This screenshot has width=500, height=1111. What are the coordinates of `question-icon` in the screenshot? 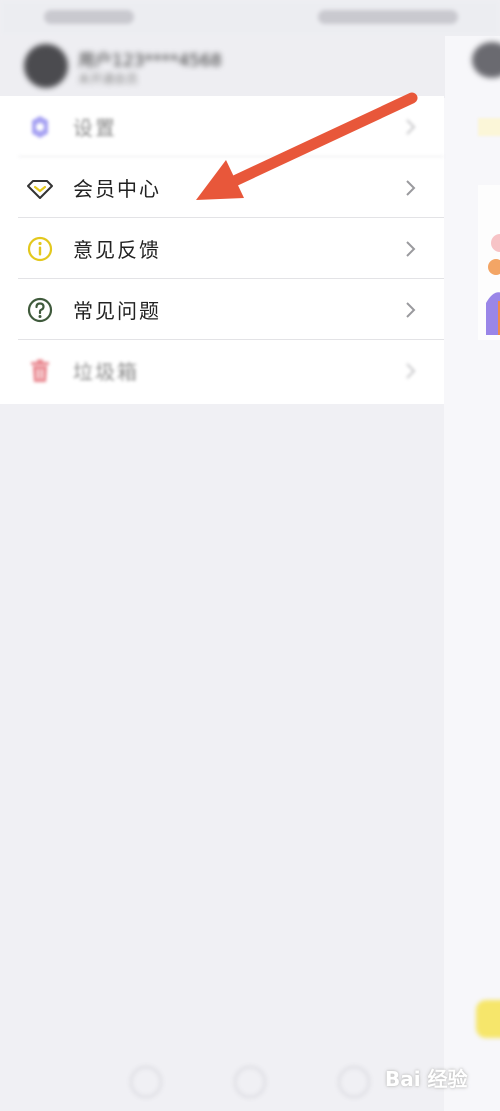 It's located at (40, 310).